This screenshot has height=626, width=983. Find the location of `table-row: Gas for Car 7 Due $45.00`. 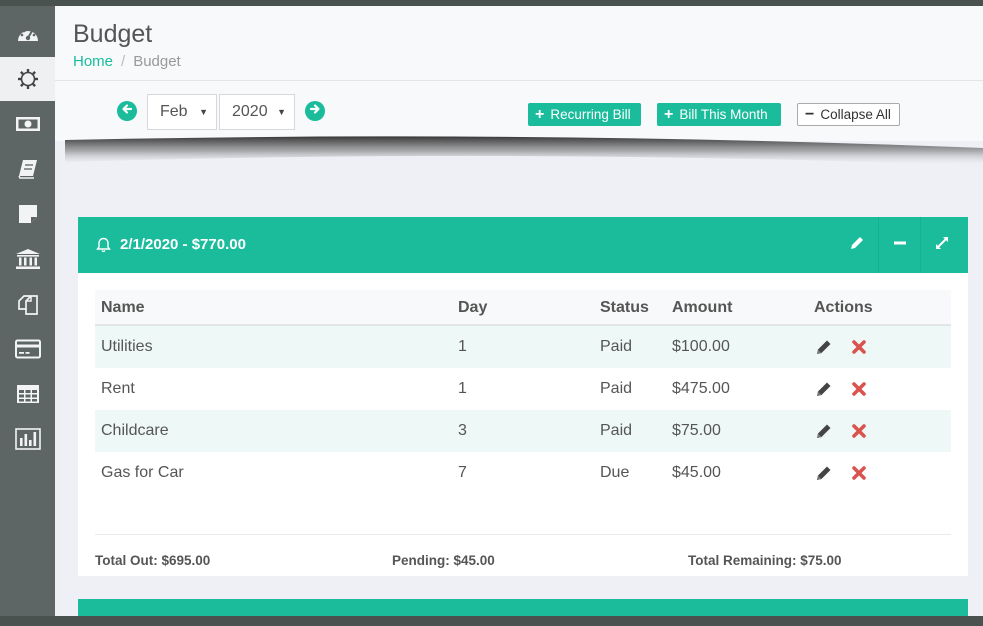

table-row: Gas for Car 7 Due $45.00 is located at coordinates (523, 473).